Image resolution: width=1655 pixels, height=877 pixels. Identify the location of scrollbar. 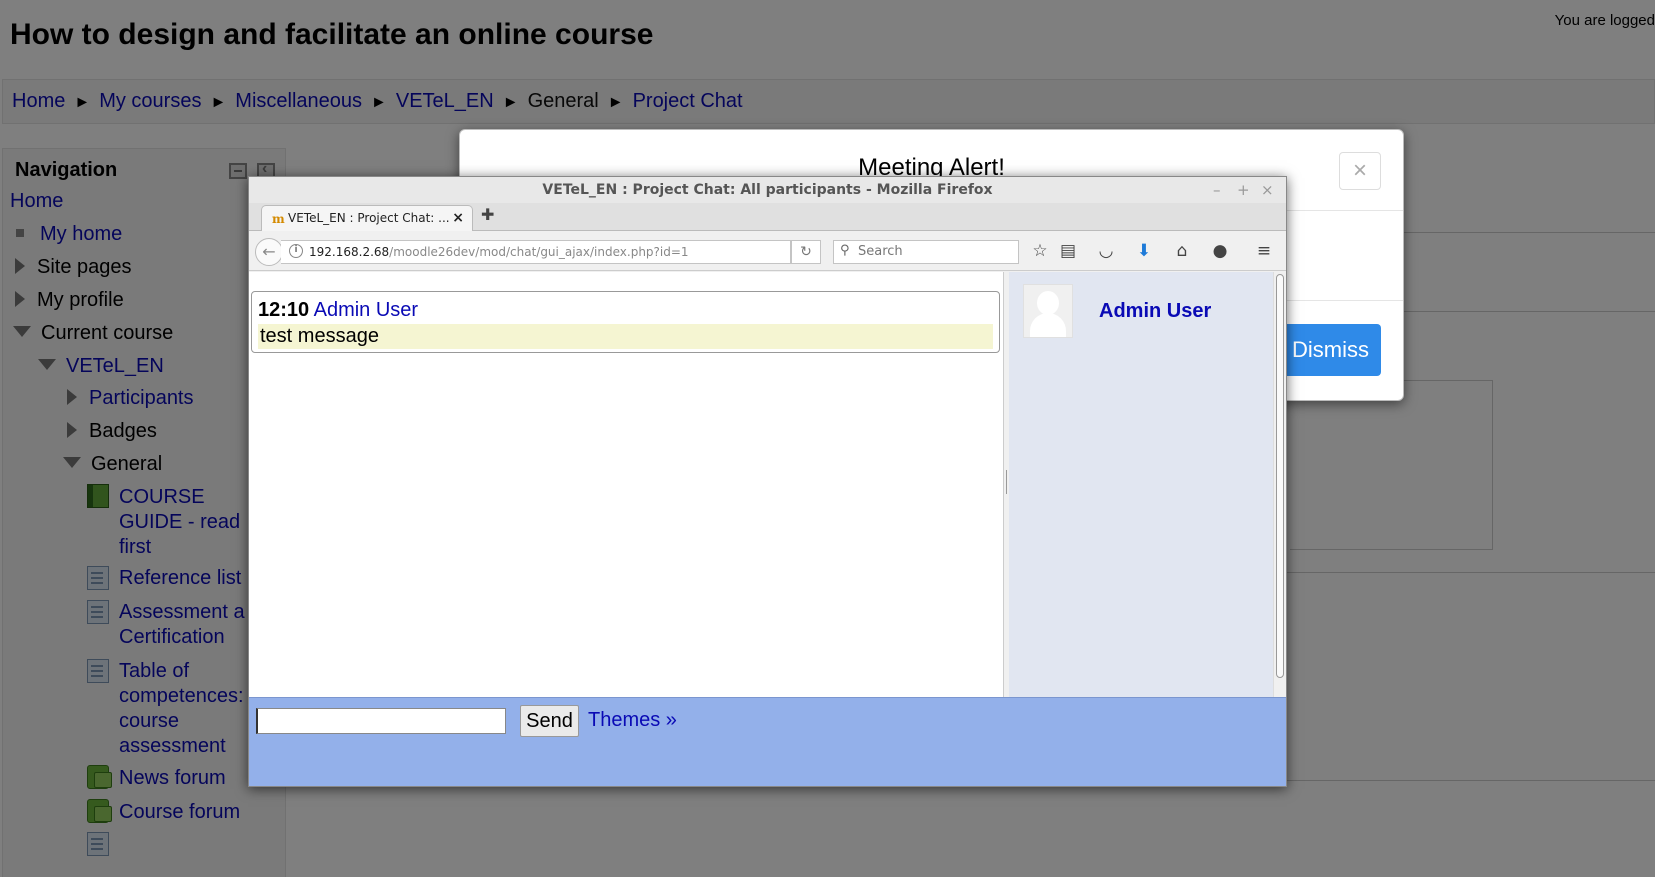
(1279, 484).